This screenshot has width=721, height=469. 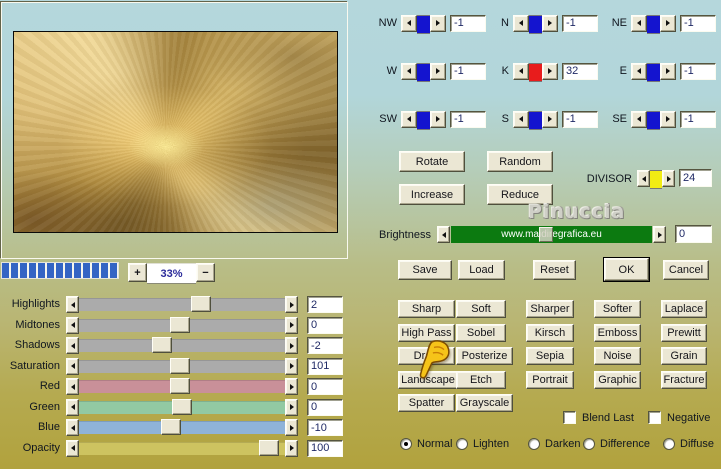 What do you see at coordinates (425, 270) in the screenshot?
I see `dialog-button: Save` at bounding box center [425, 270].